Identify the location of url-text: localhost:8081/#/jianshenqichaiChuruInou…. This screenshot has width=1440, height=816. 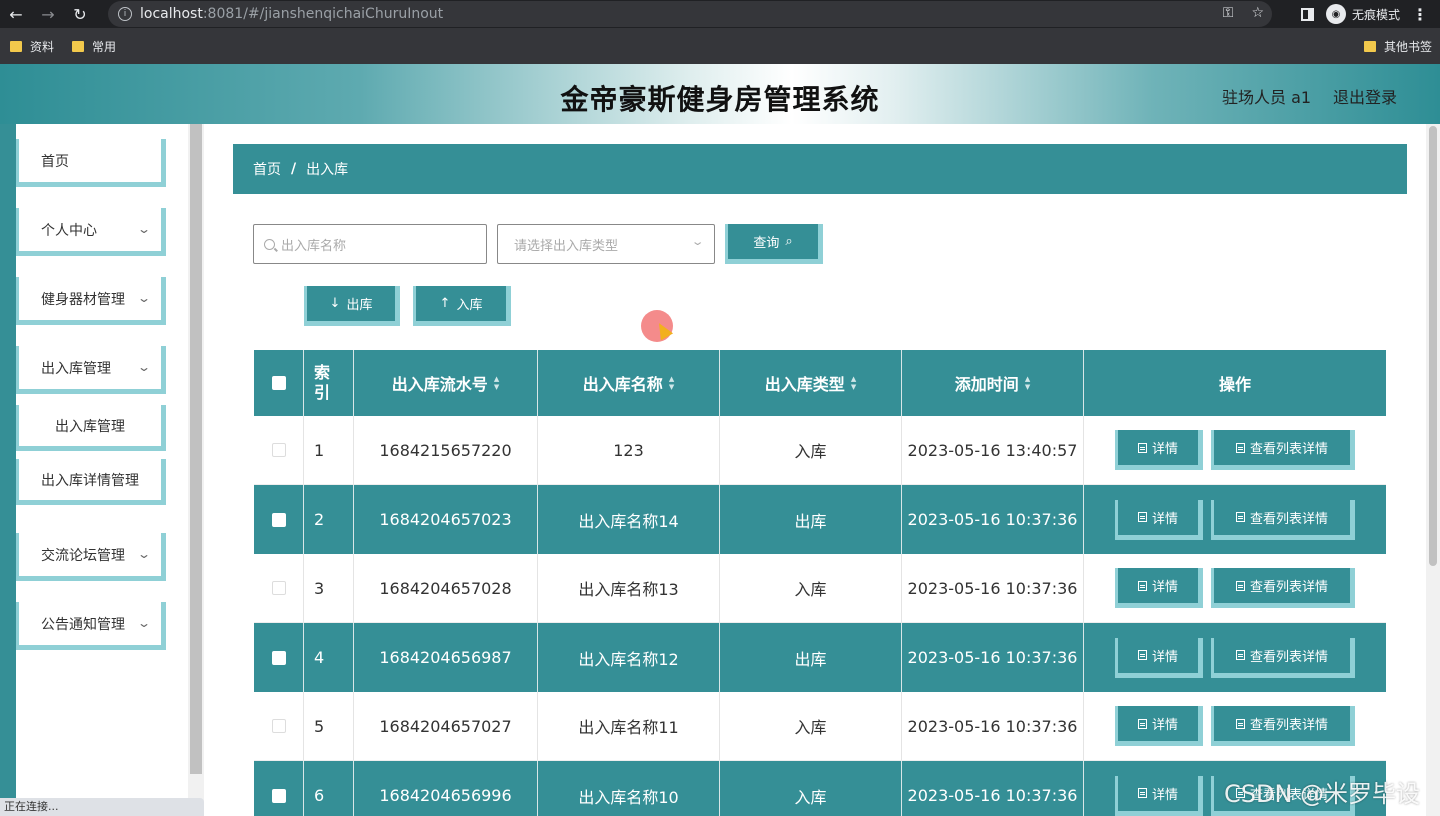
(292, 14).